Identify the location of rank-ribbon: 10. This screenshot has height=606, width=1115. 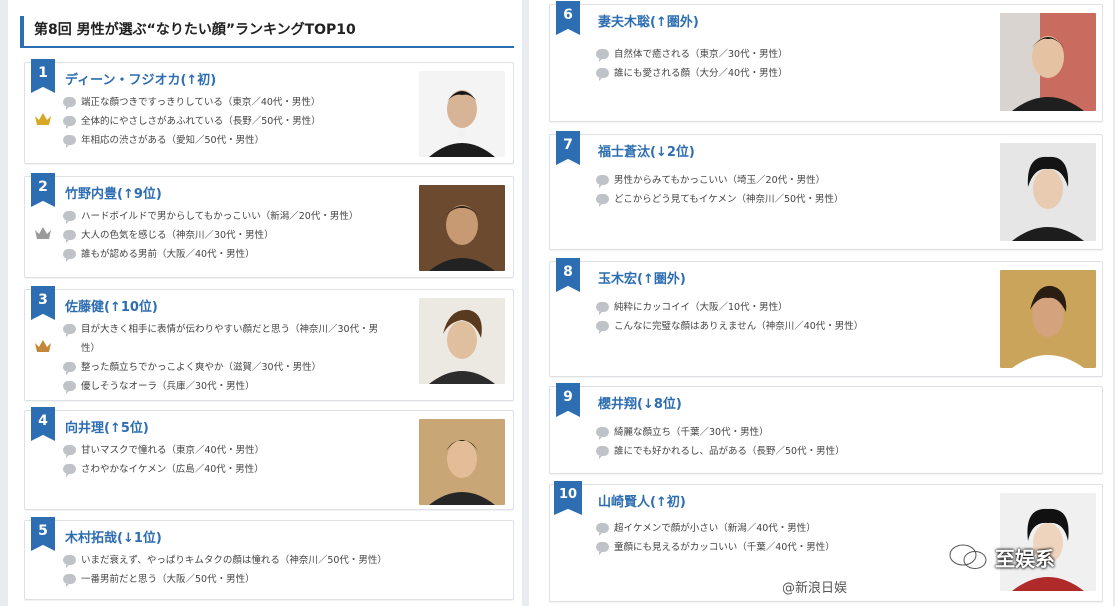
(568, 498).